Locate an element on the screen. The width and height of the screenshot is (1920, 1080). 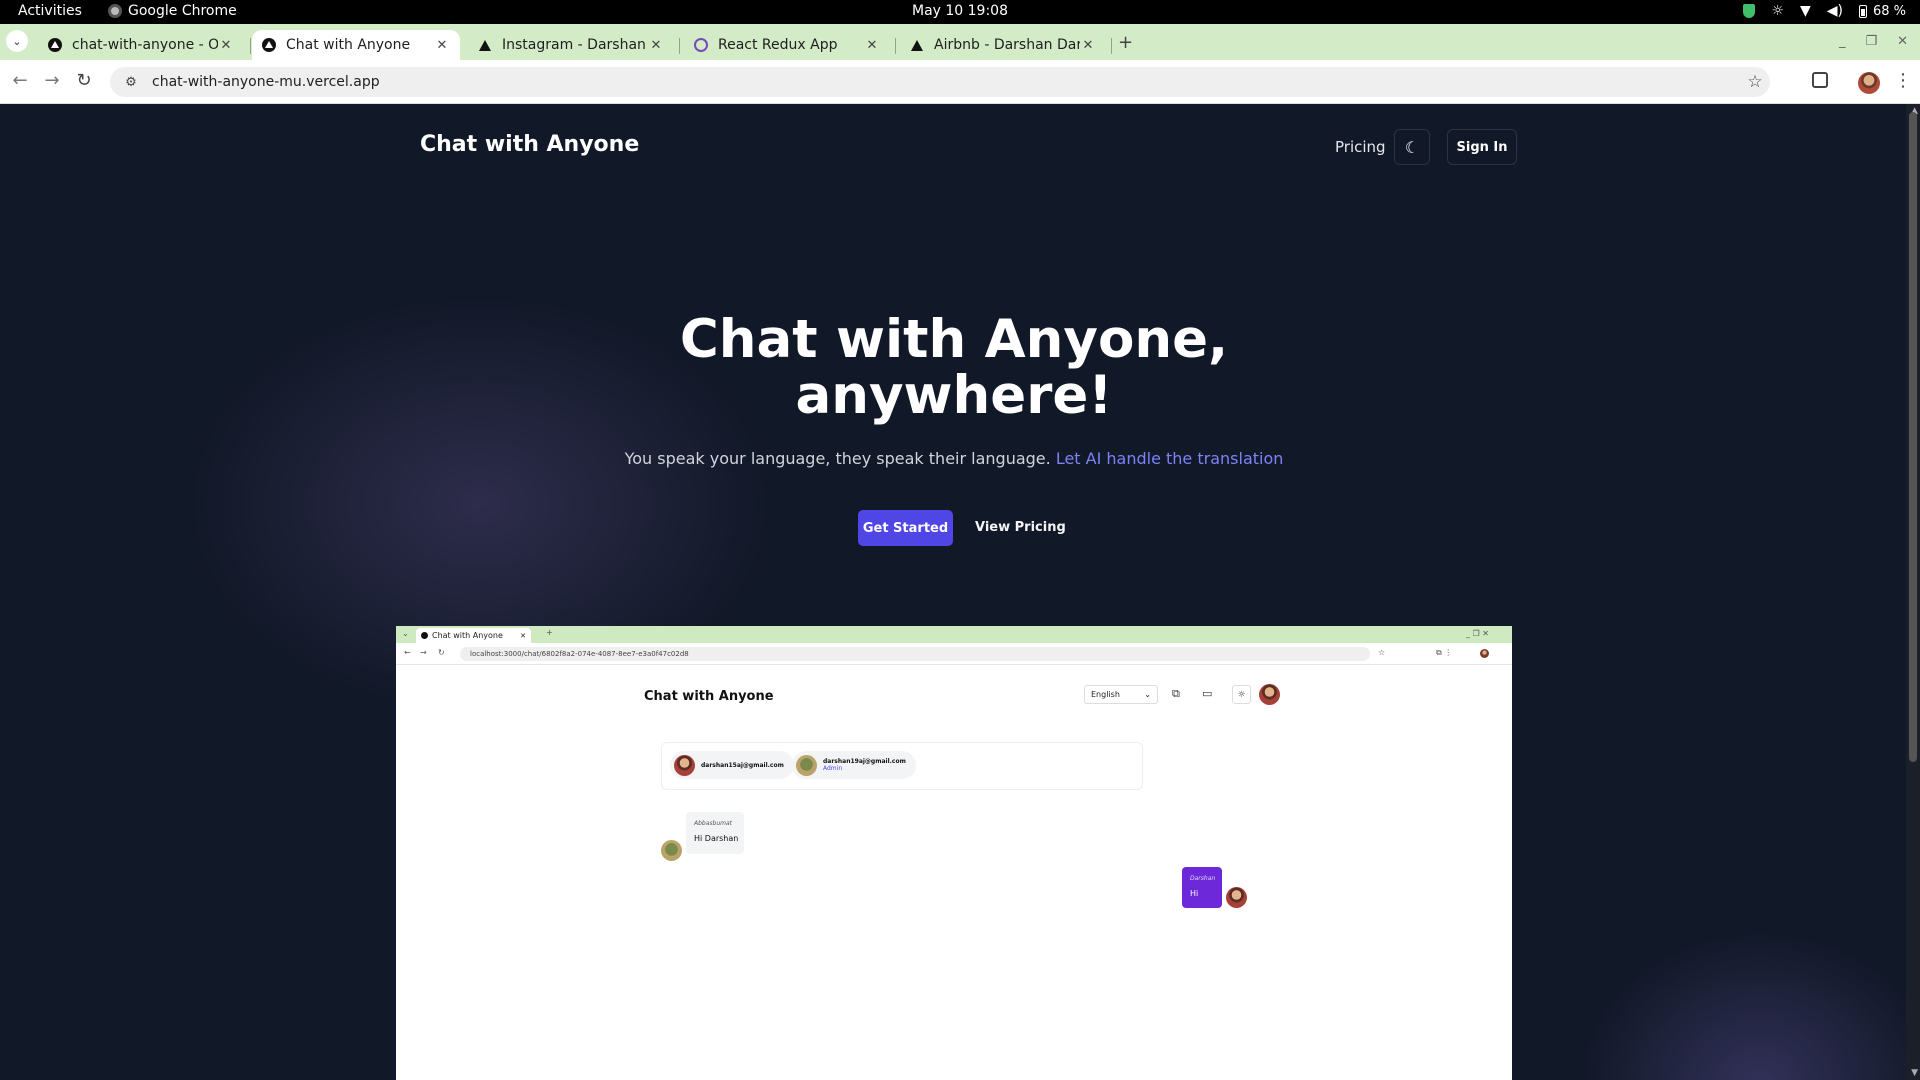
tab-title: Chat with Anyone is located at coordinates (348, 45).